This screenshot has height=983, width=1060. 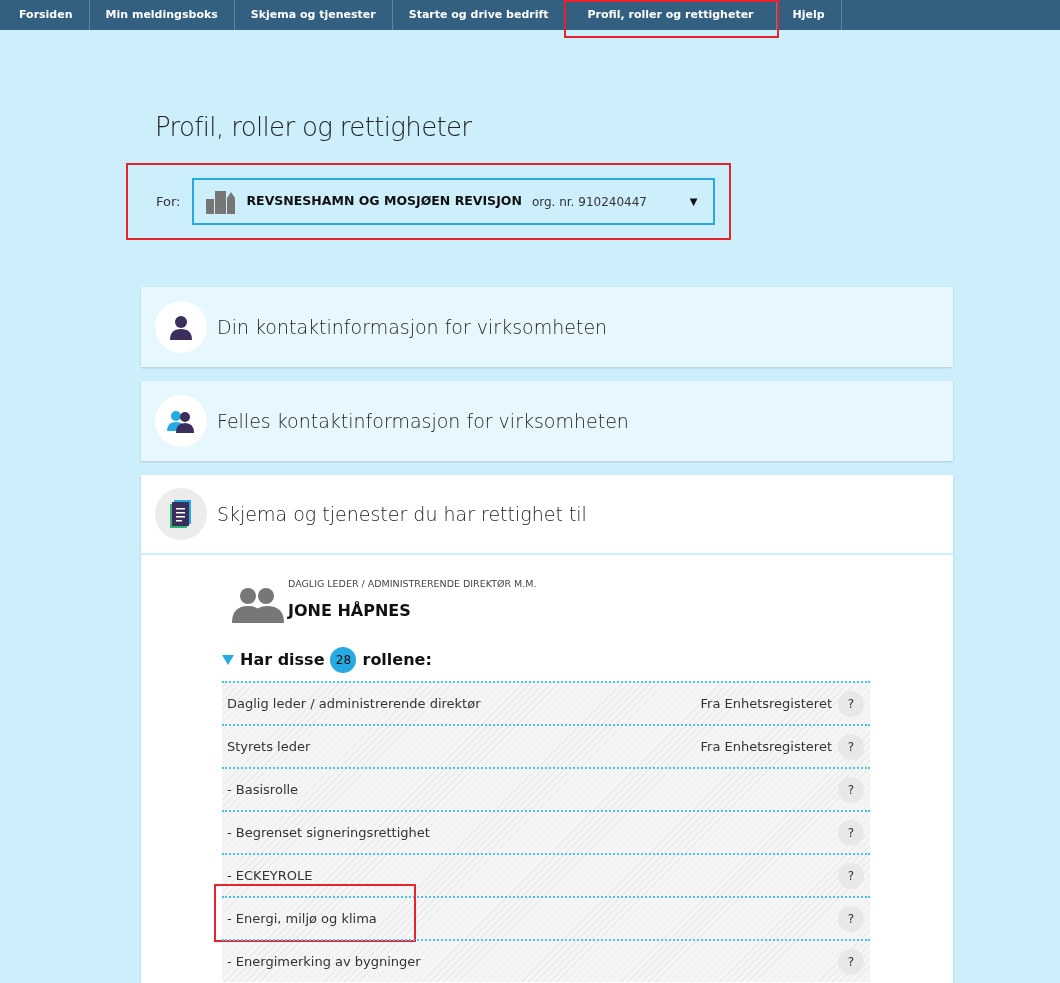 What do you see at coordinates (397, 660) in the screenshot?
I see `roles-heading-end: rollene:` at bounding box center [397, 660].